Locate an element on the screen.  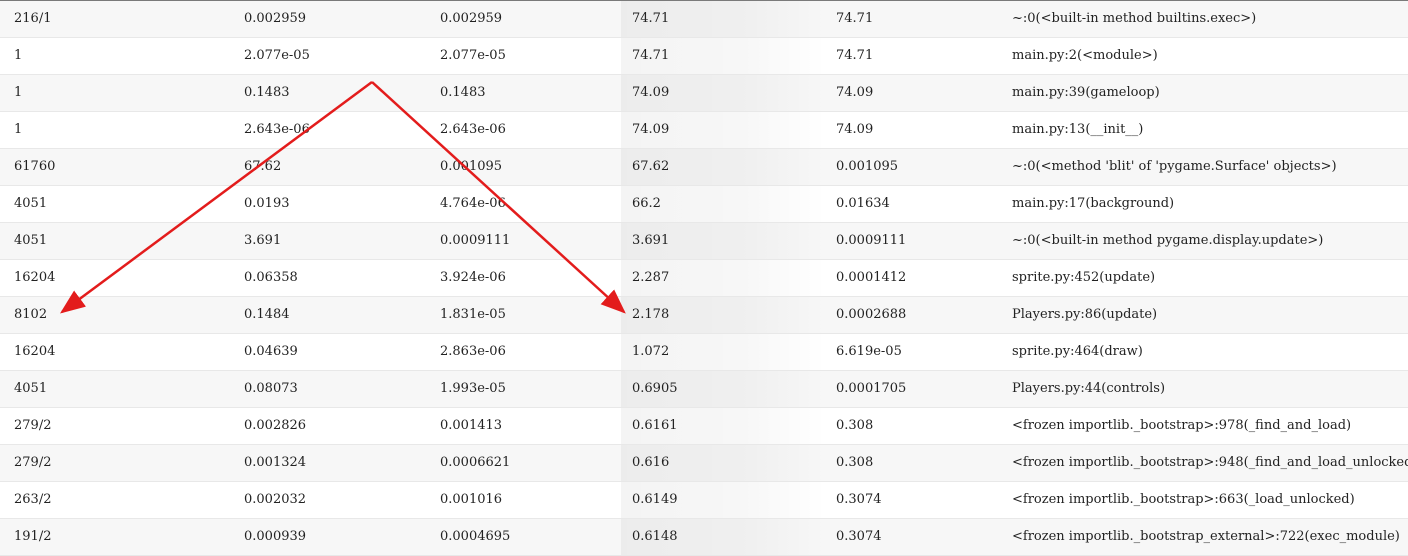
tottime-percall-cell: 2.863e-06 is located at coordinates (473, 351).